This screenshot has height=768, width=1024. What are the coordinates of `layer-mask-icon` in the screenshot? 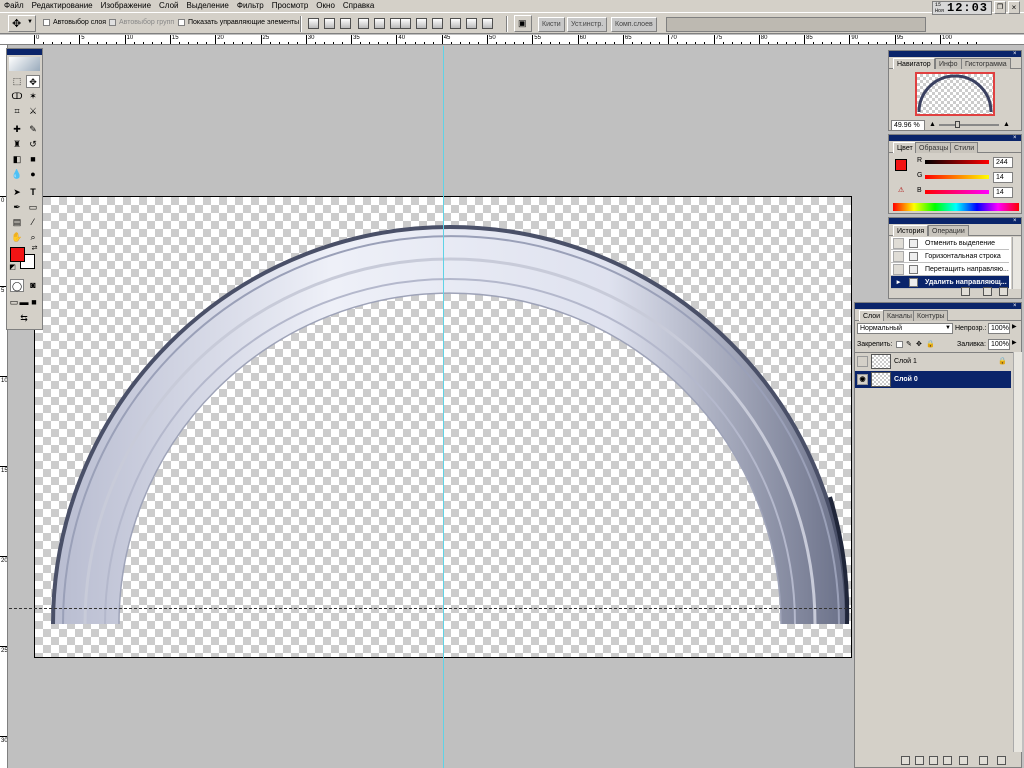 It's located at (933, 760).